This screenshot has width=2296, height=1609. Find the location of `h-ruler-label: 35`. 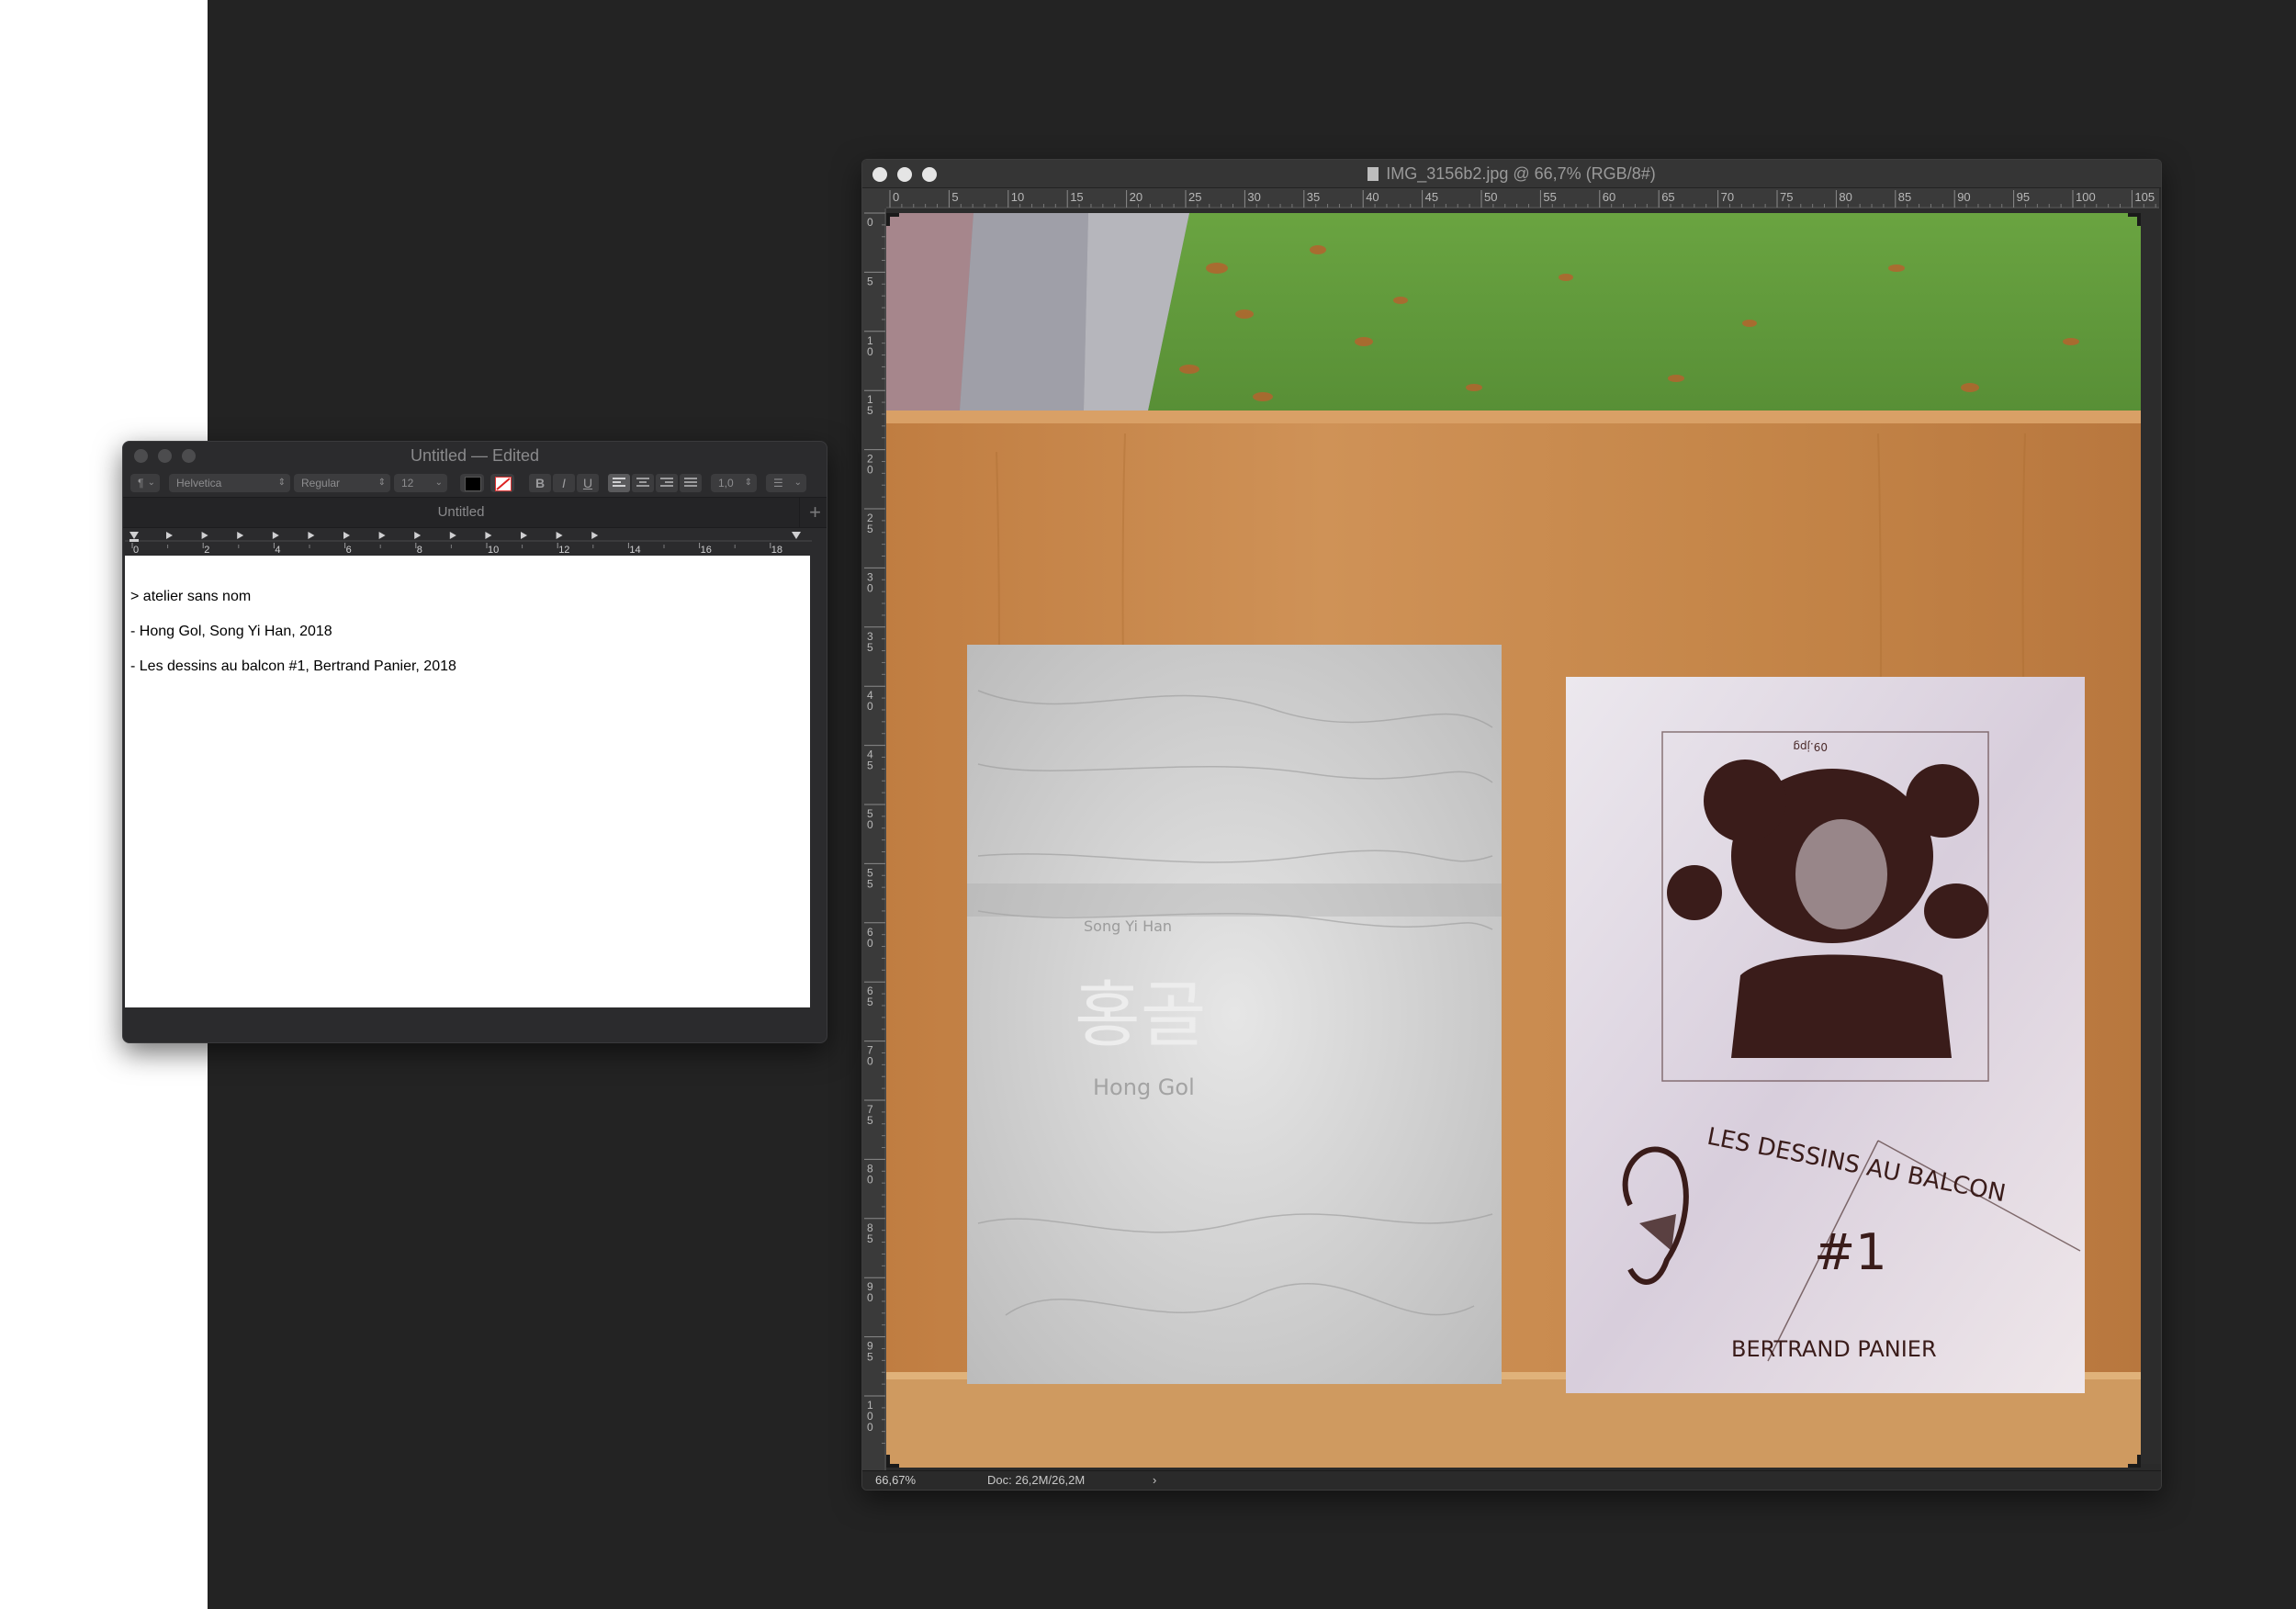

h-ruler-label: 35 is located at coordinates (1314, 197).